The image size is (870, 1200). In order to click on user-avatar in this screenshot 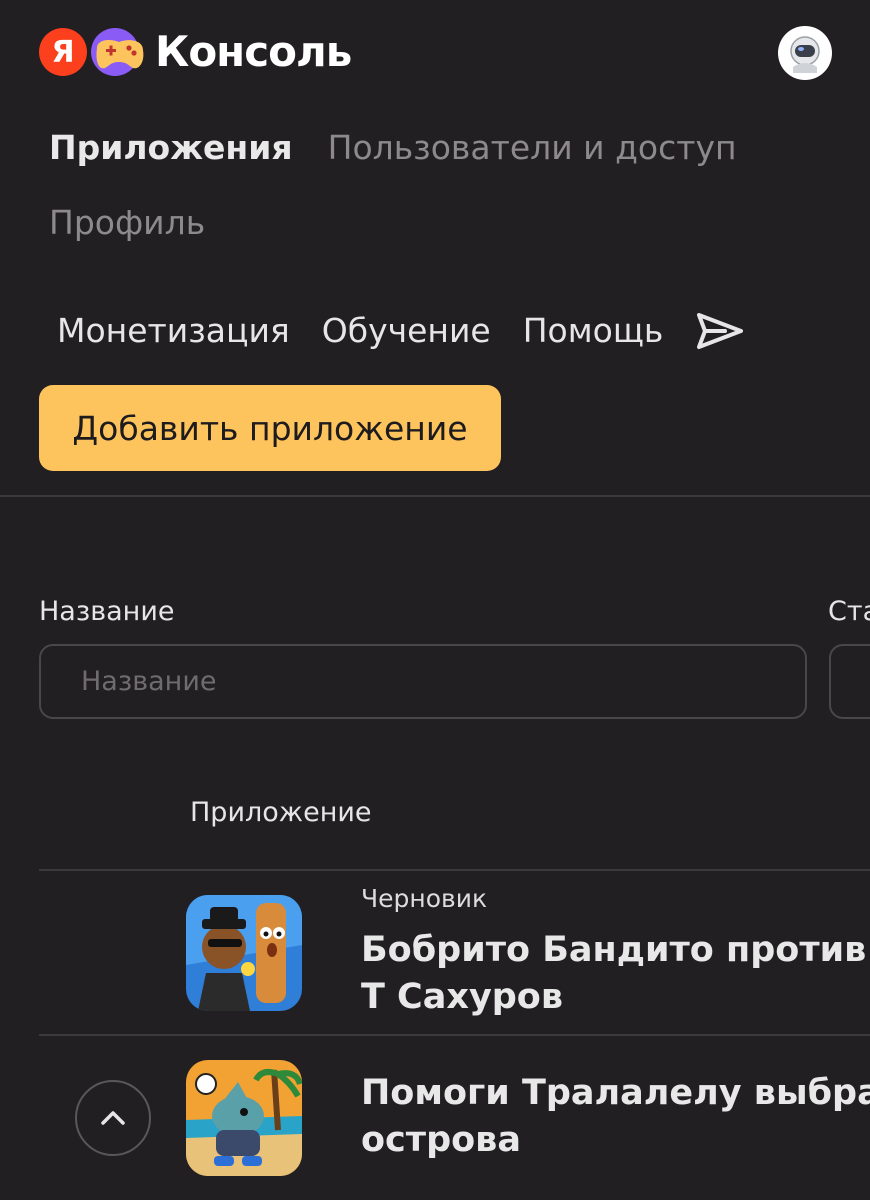, I will do `click(805, 53)`.